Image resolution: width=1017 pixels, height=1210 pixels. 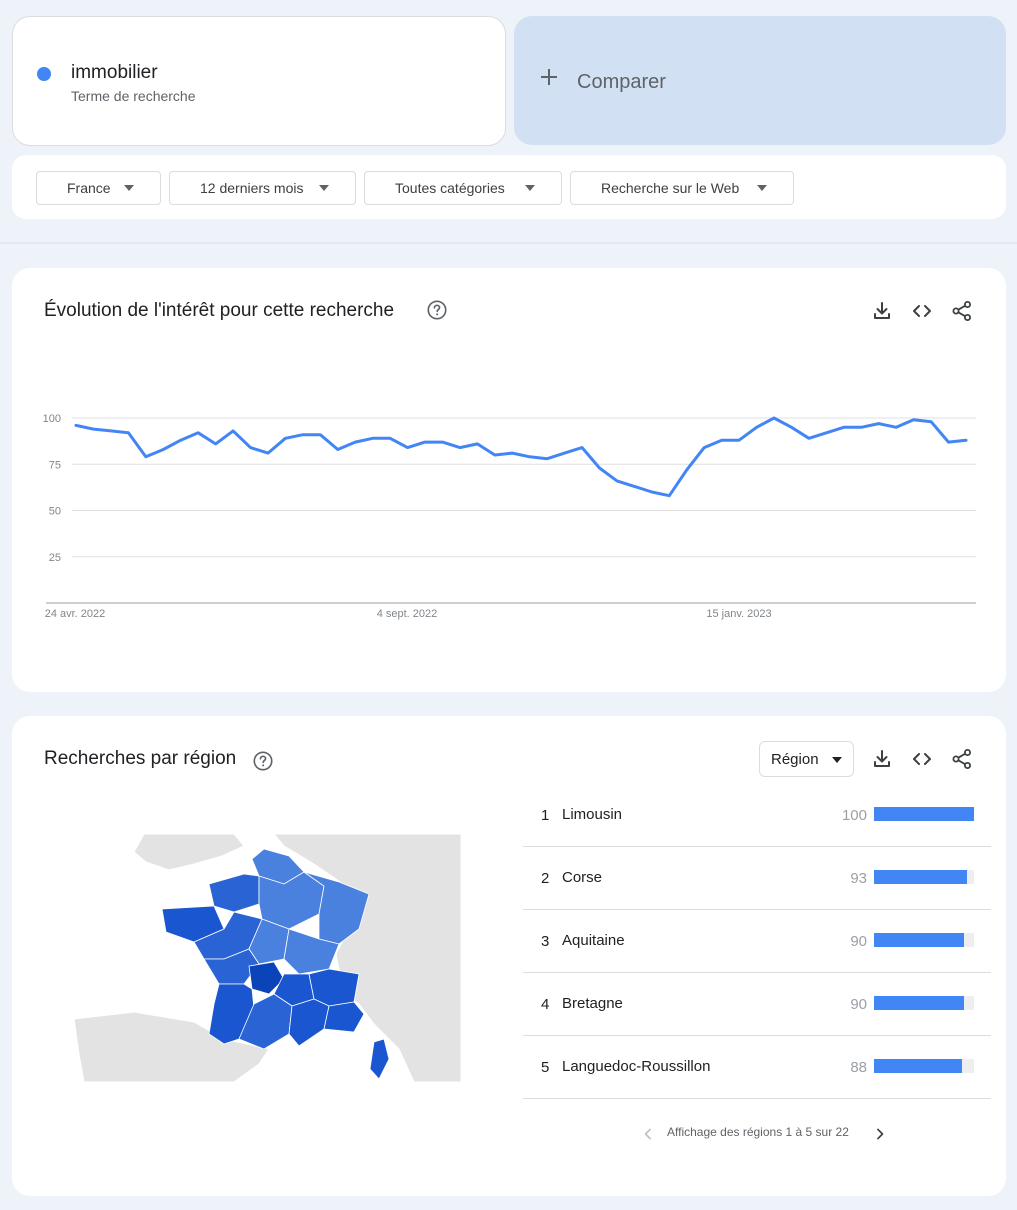 What do you see at coordinates (882, 759) in the screenshot?
I see `download-icon` at bounding box center [882, 759].